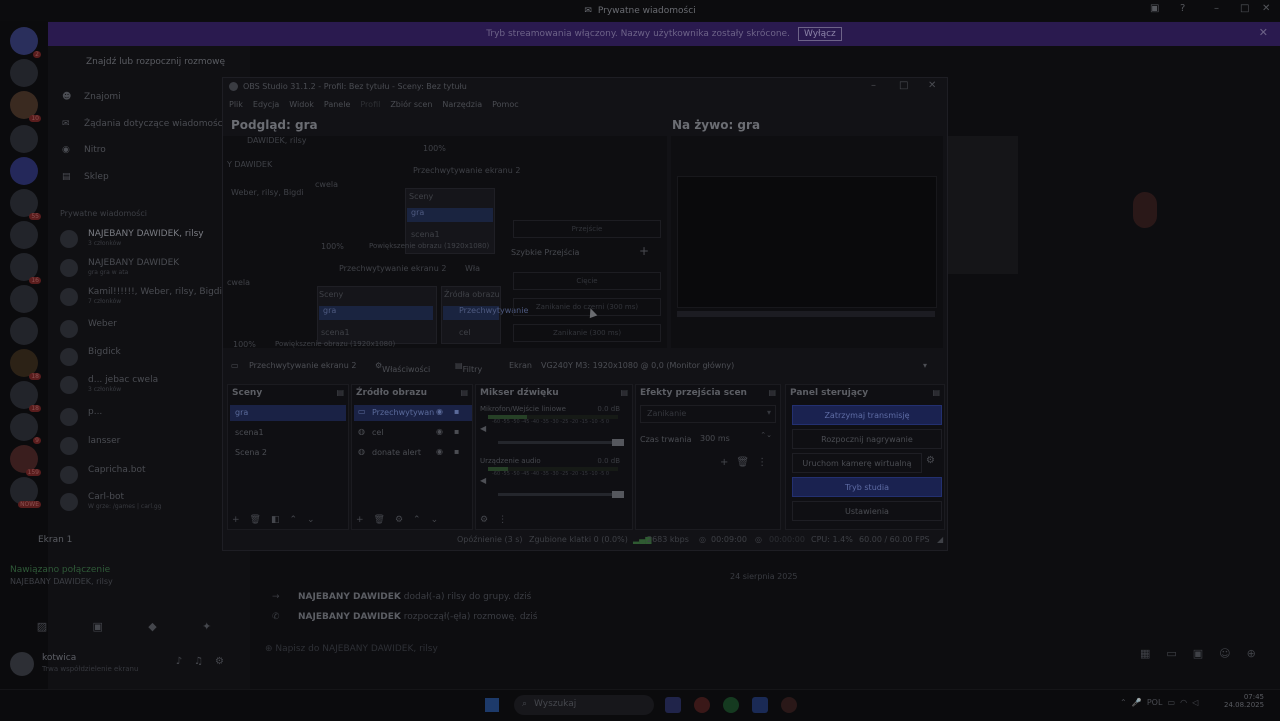 The image size is (1280, 721). Describe the element at coordinates (760, 705) in the screenshot. I see `vscode-app-icon` at that location.